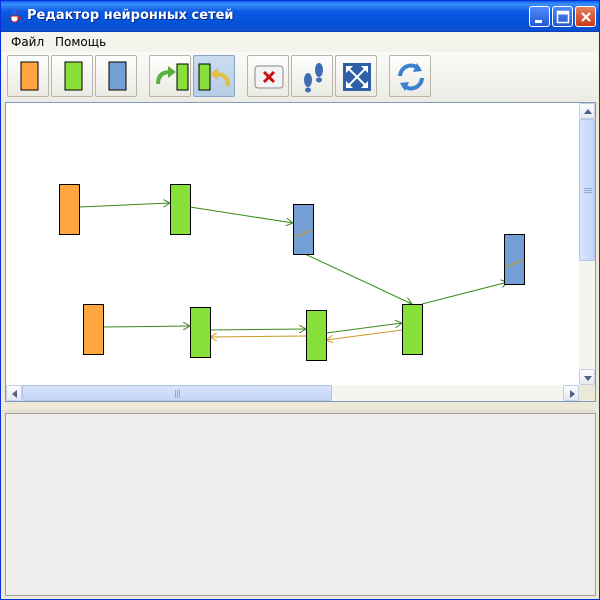  I want to click on menu-bar: Файл Помощь, so click(300, 42).